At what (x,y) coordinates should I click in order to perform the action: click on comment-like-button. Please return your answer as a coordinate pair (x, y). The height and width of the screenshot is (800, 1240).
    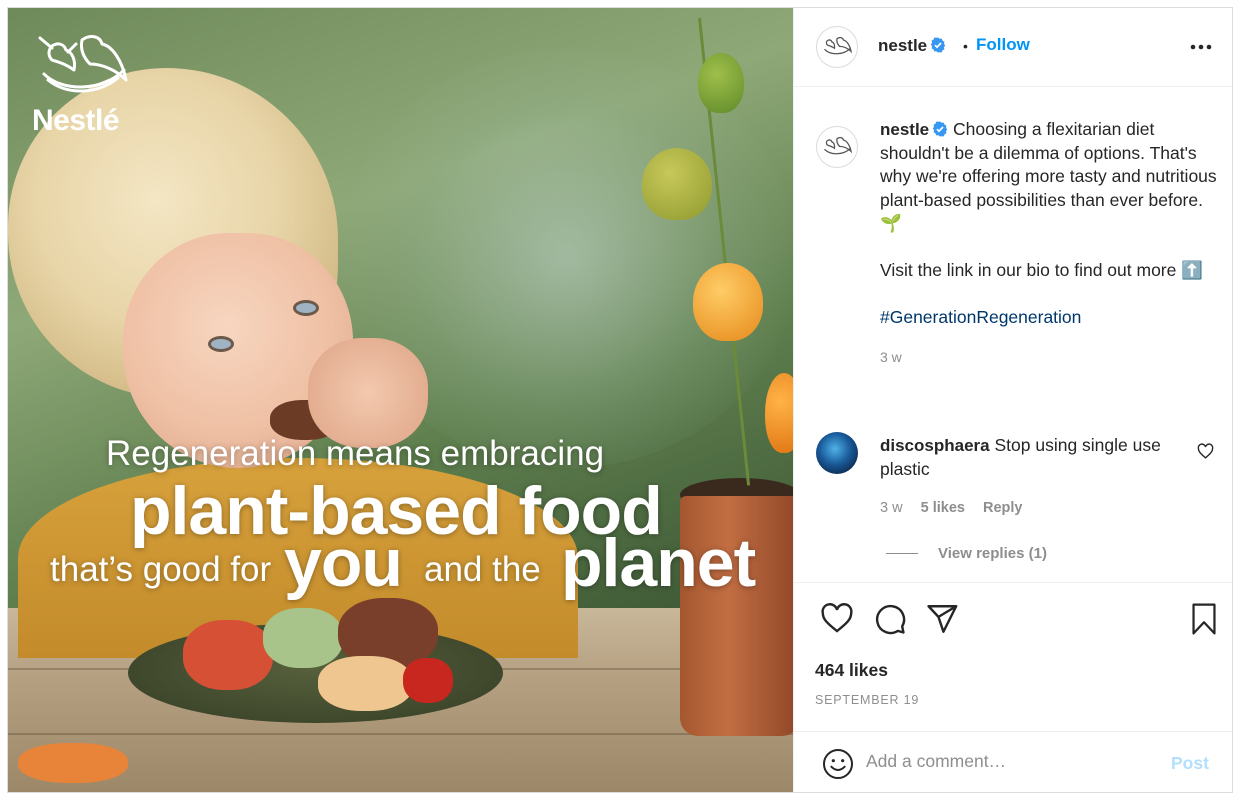
    Looking at the image, I should click on (1208, 454).